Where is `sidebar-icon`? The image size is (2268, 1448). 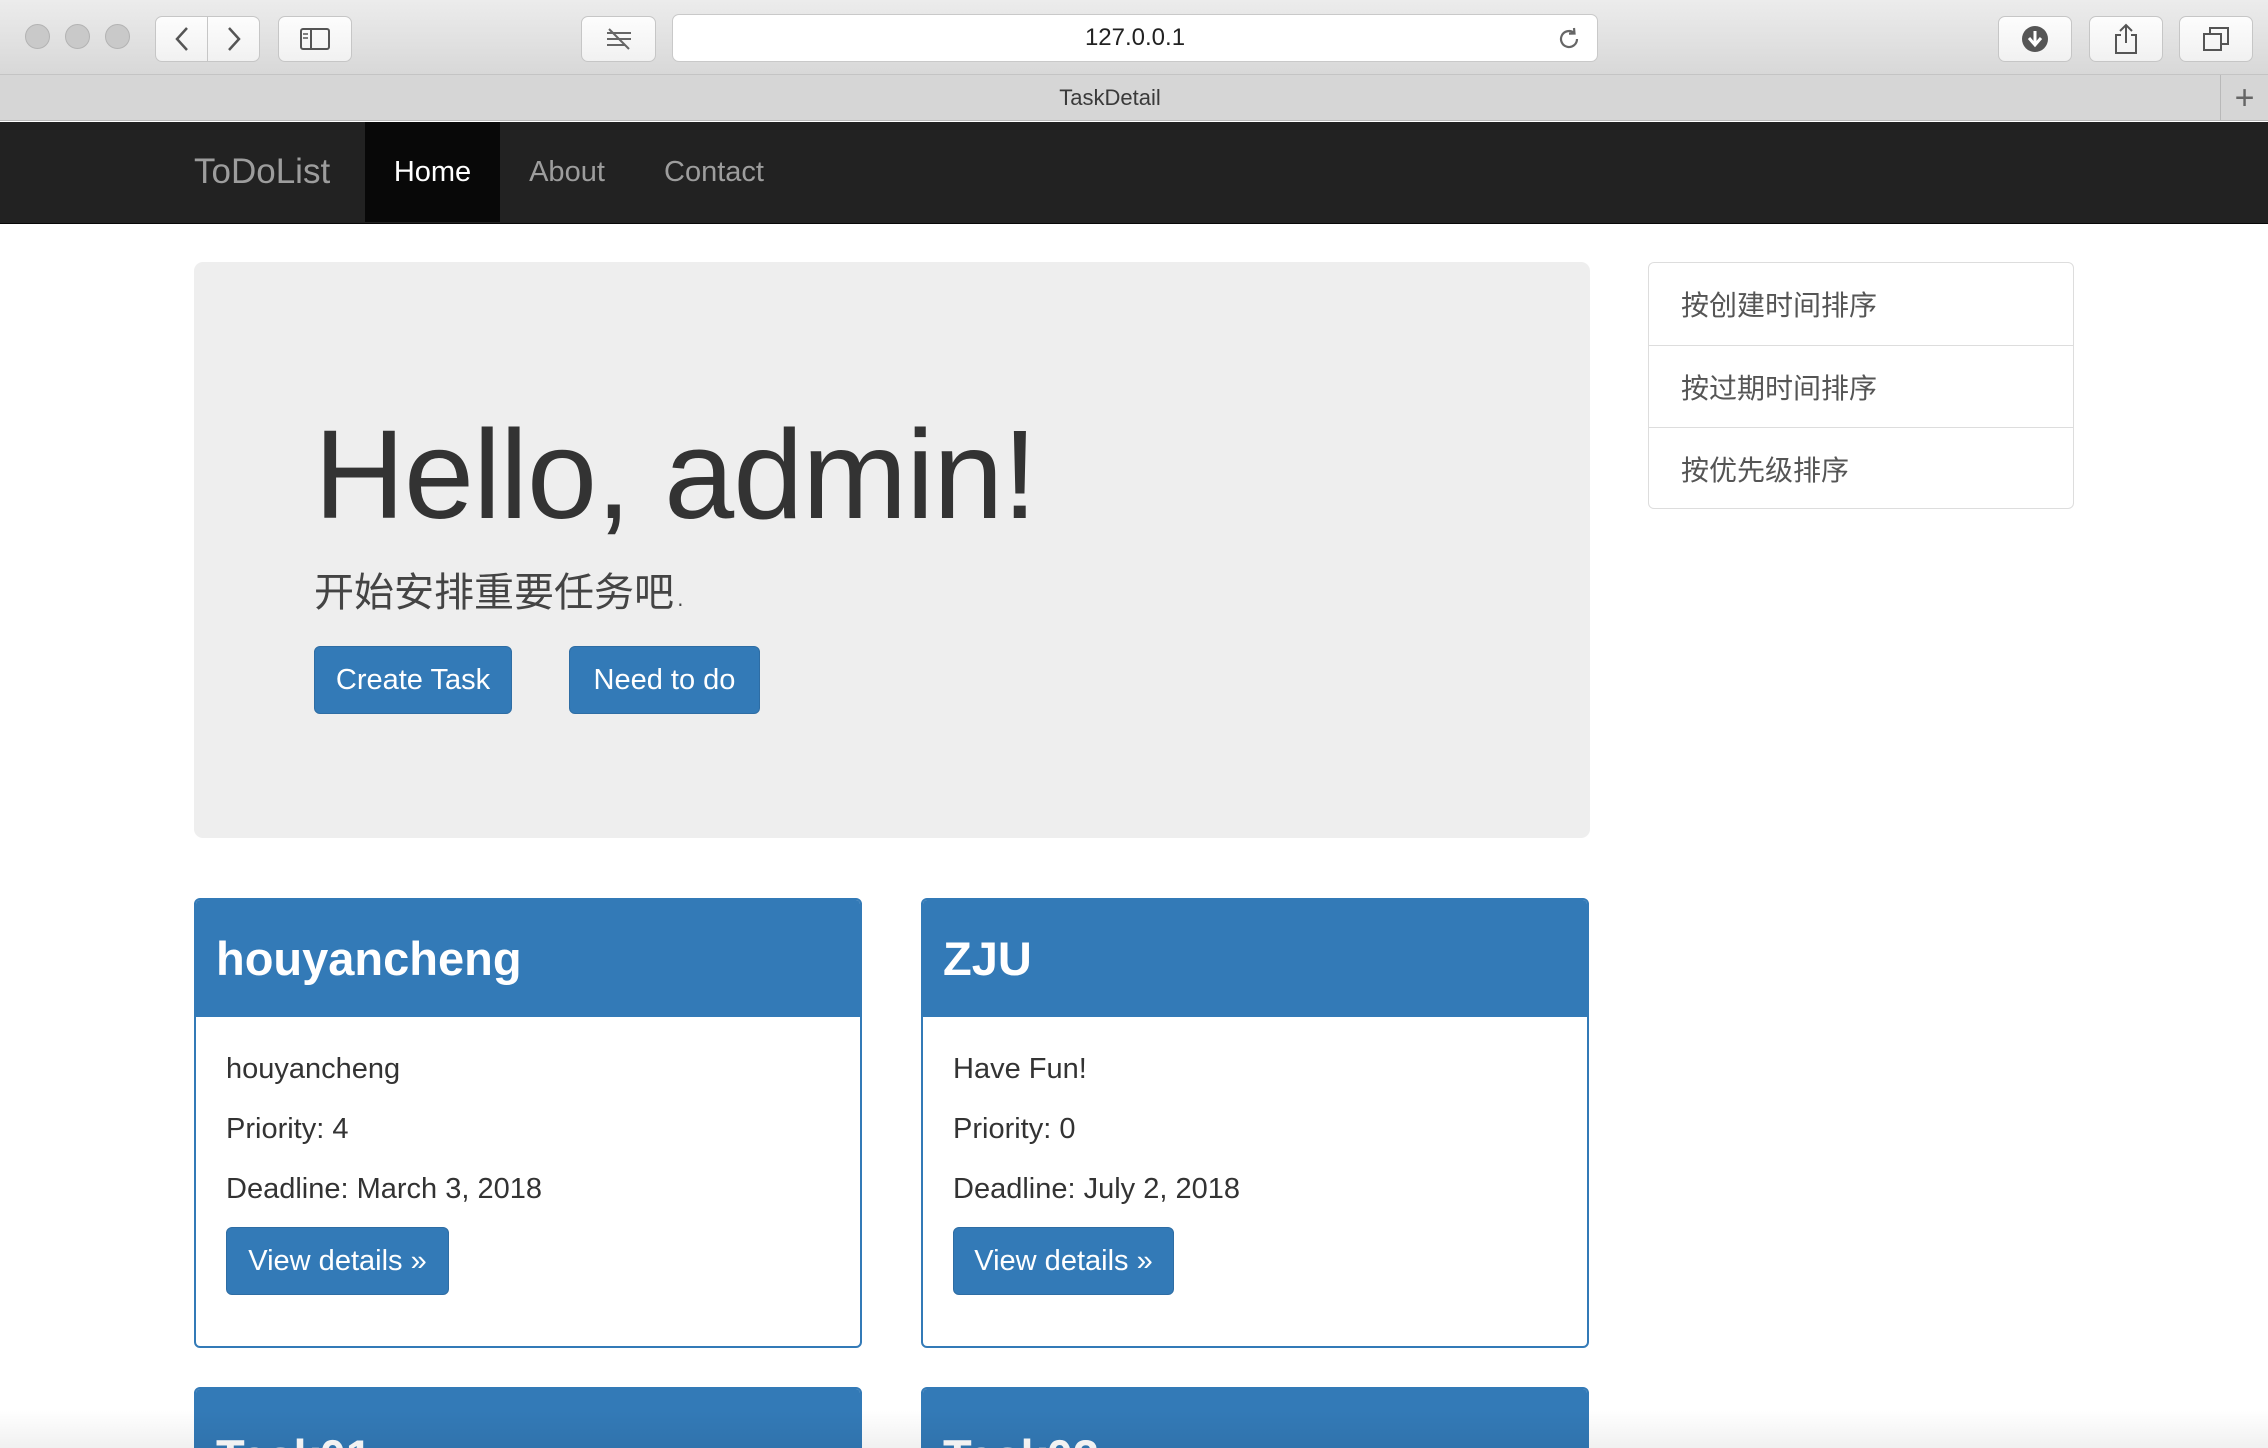 sidebar-icon is located at coordinates (315, 39).